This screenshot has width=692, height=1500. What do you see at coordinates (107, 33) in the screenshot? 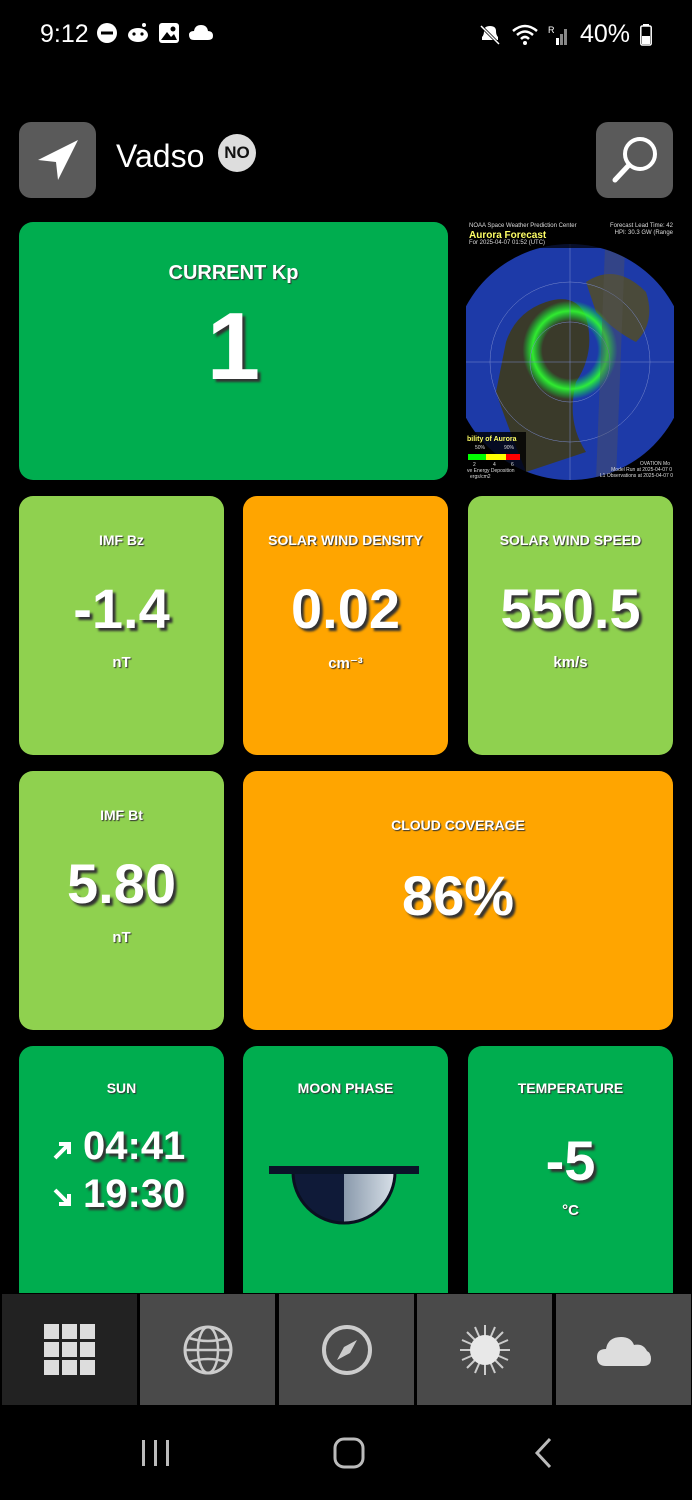
I see `dnd-icon` at bounding box center [107, 33].